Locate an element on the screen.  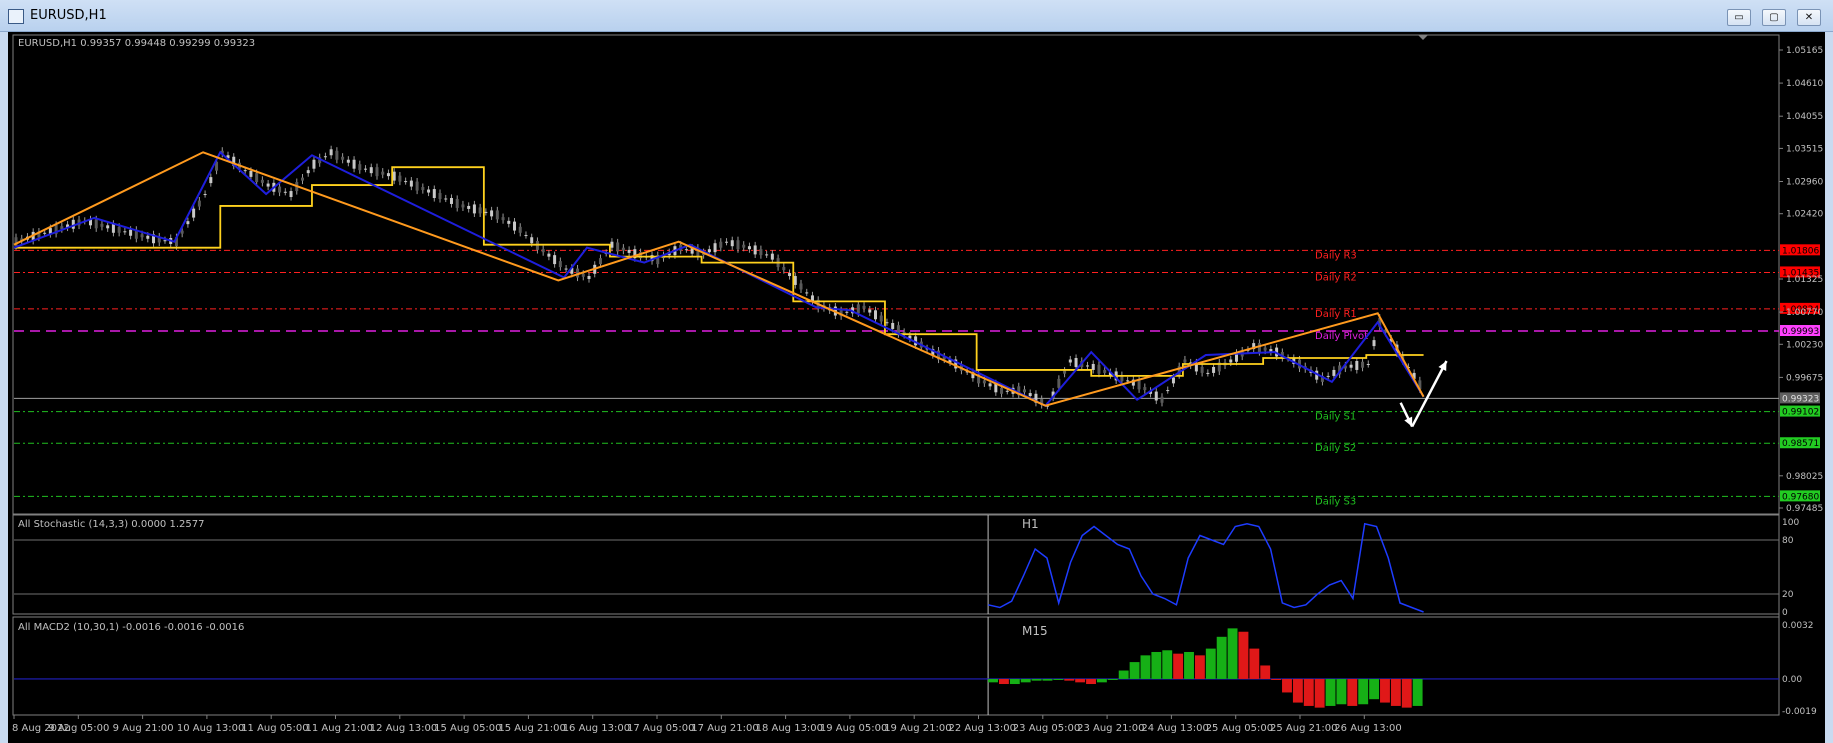
level-name-3: Daily Pivot is located at coordinates (1341, 336).